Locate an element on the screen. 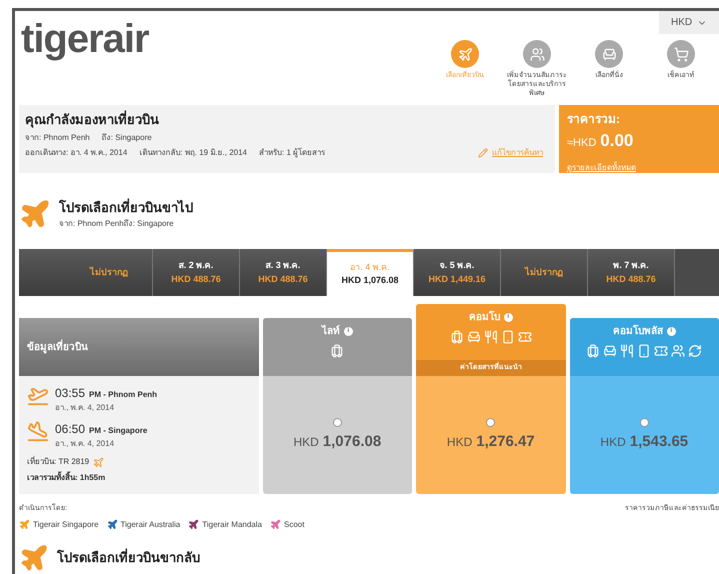  pencil-icon is located at coordinates (483, 153).